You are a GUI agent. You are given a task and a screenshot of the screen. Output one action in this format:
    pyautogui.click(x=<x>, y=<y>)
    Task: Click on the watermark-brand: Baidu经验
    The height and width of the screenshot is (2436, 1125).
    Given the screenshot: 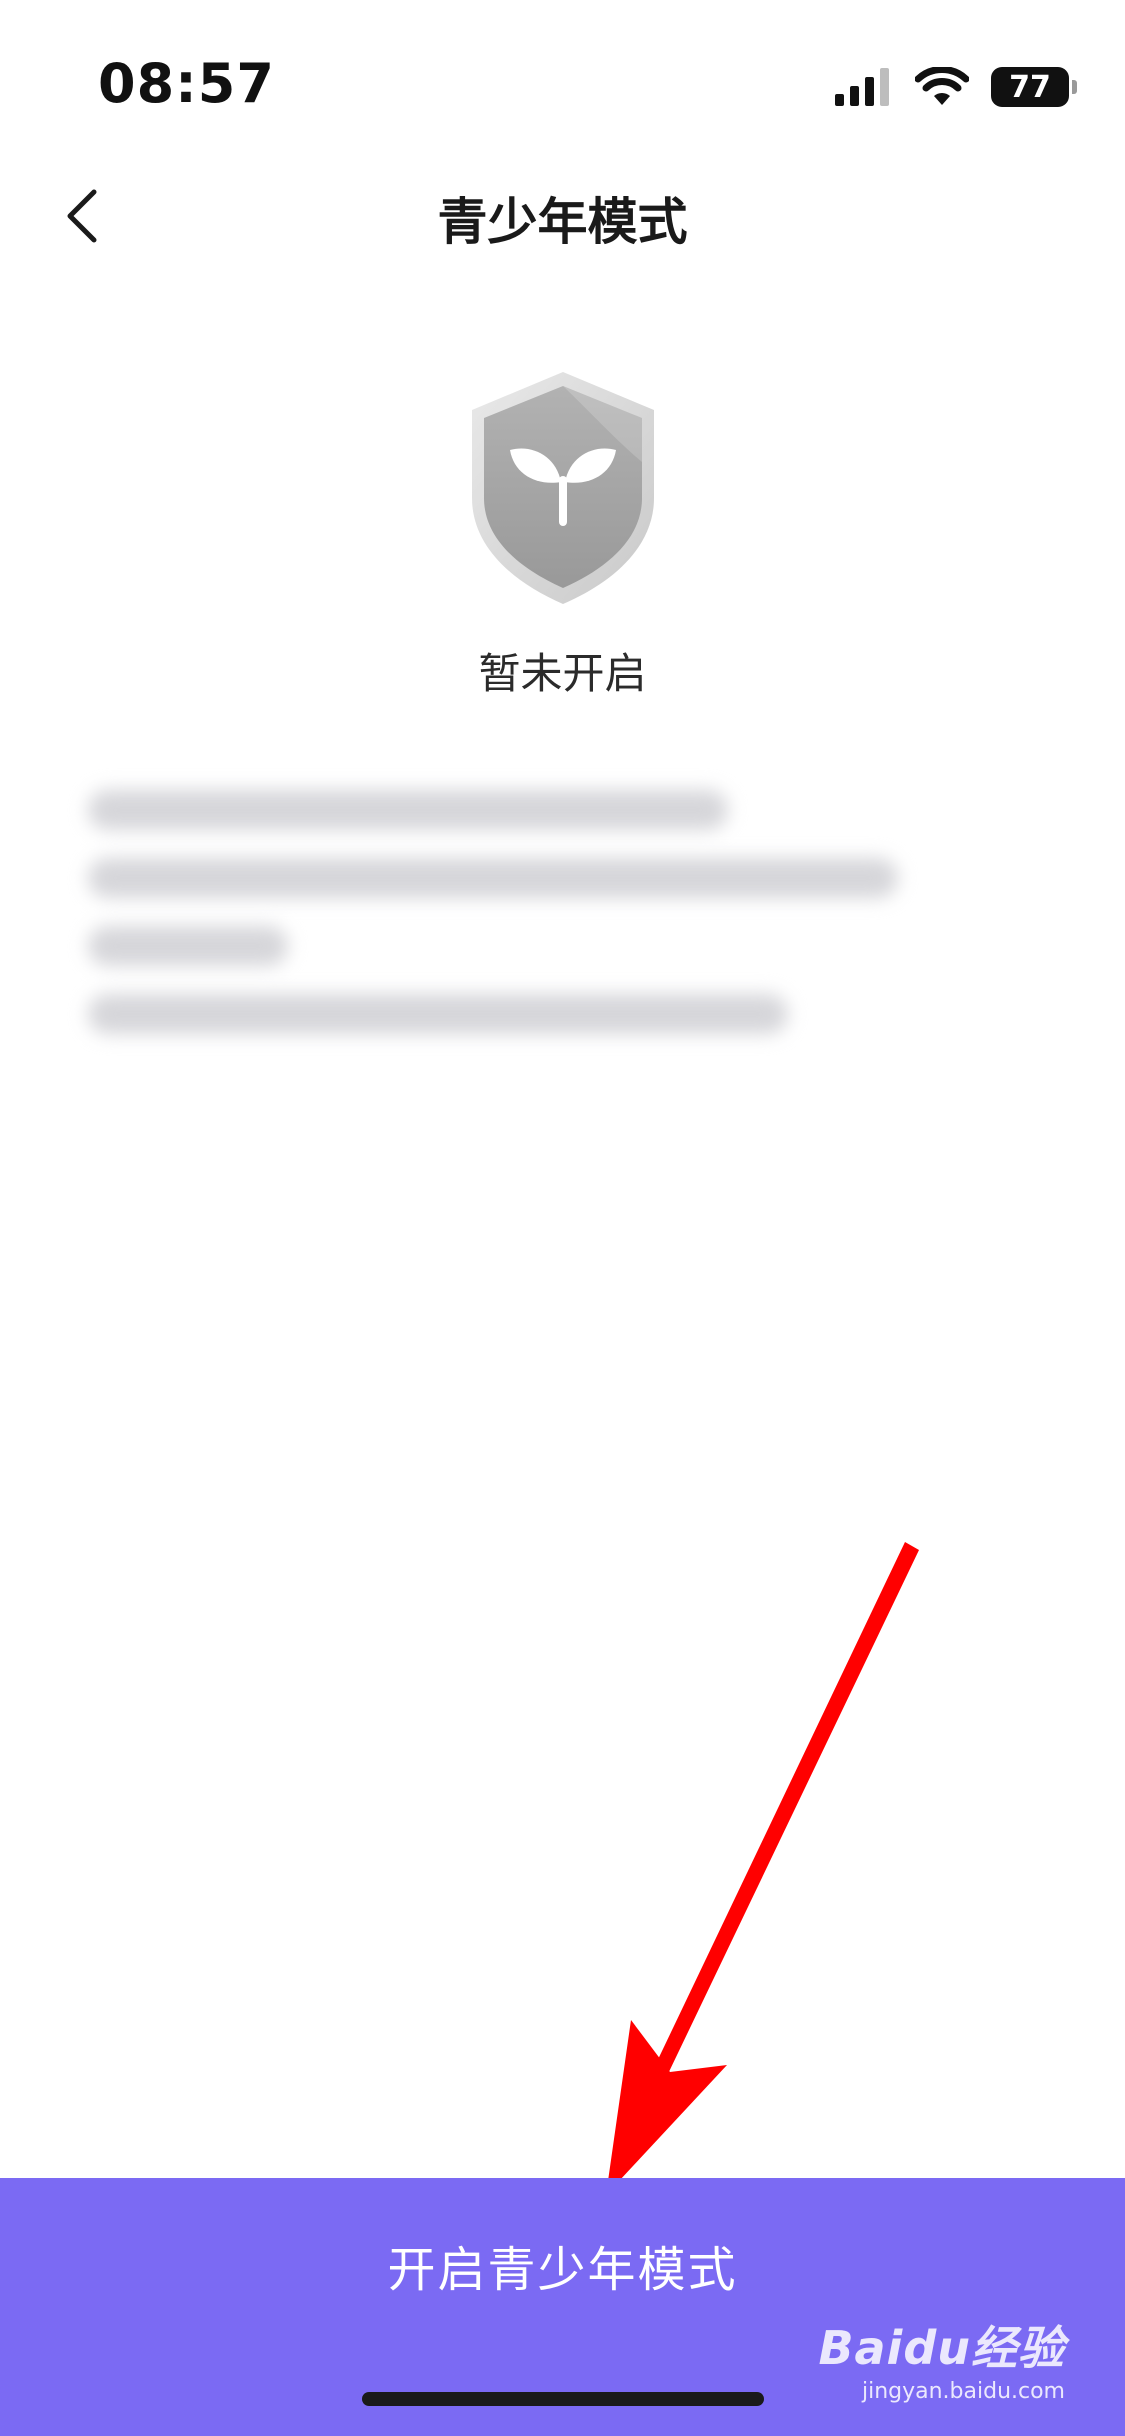 What is the action you would take?
    pyautogui.click(x=941, y=2348)
    